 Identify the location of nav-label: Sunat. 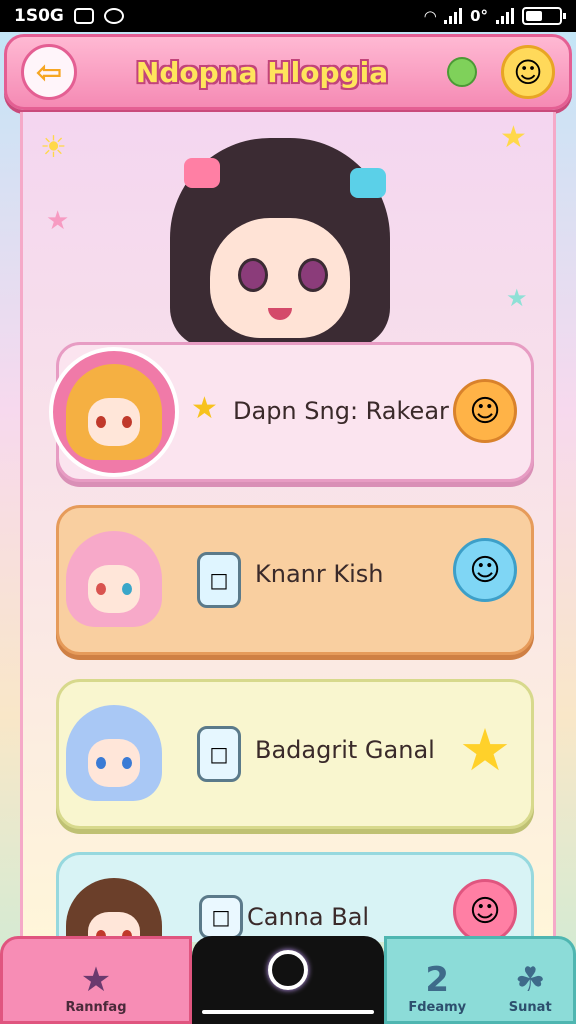
(530, 1007).